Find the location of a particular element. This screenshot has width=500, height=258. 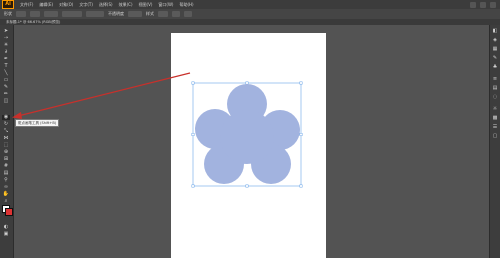

blend-tool-icon: ∞ is located at coordinates (6, 187).